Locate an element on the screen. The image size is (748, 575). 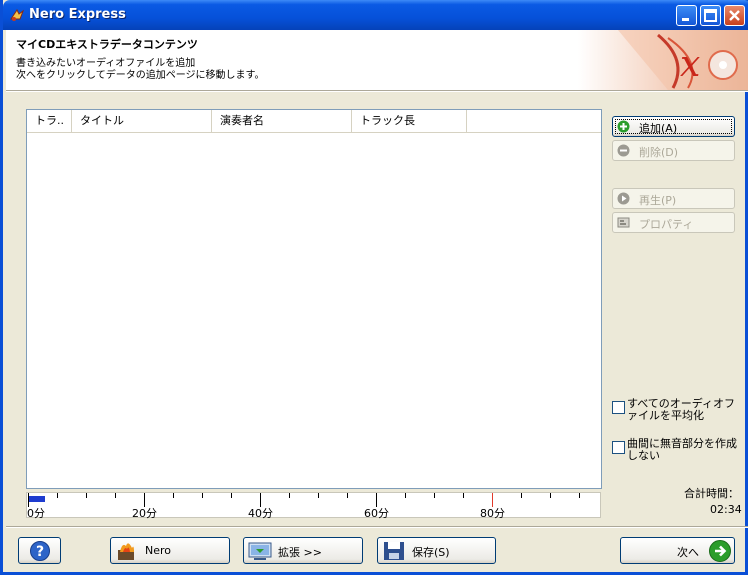
ruler-label: 0分 is located at coordinates (36, 513).